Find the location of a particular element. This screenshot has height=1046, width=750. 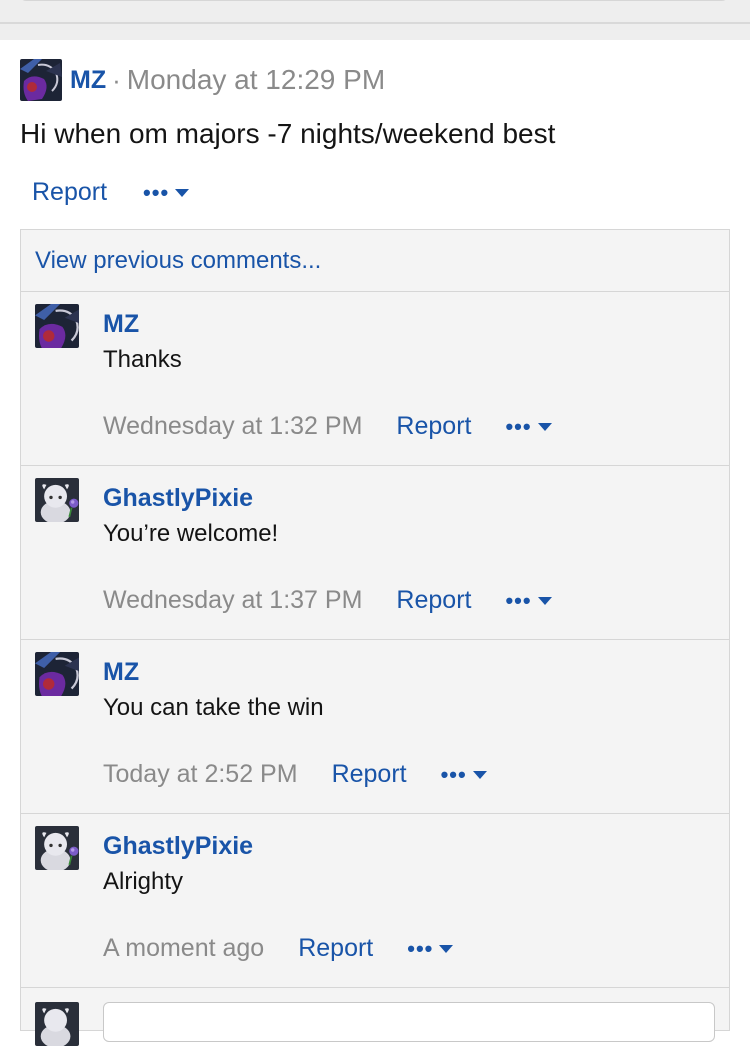

reply-row is located at coordinates (375, 1017).